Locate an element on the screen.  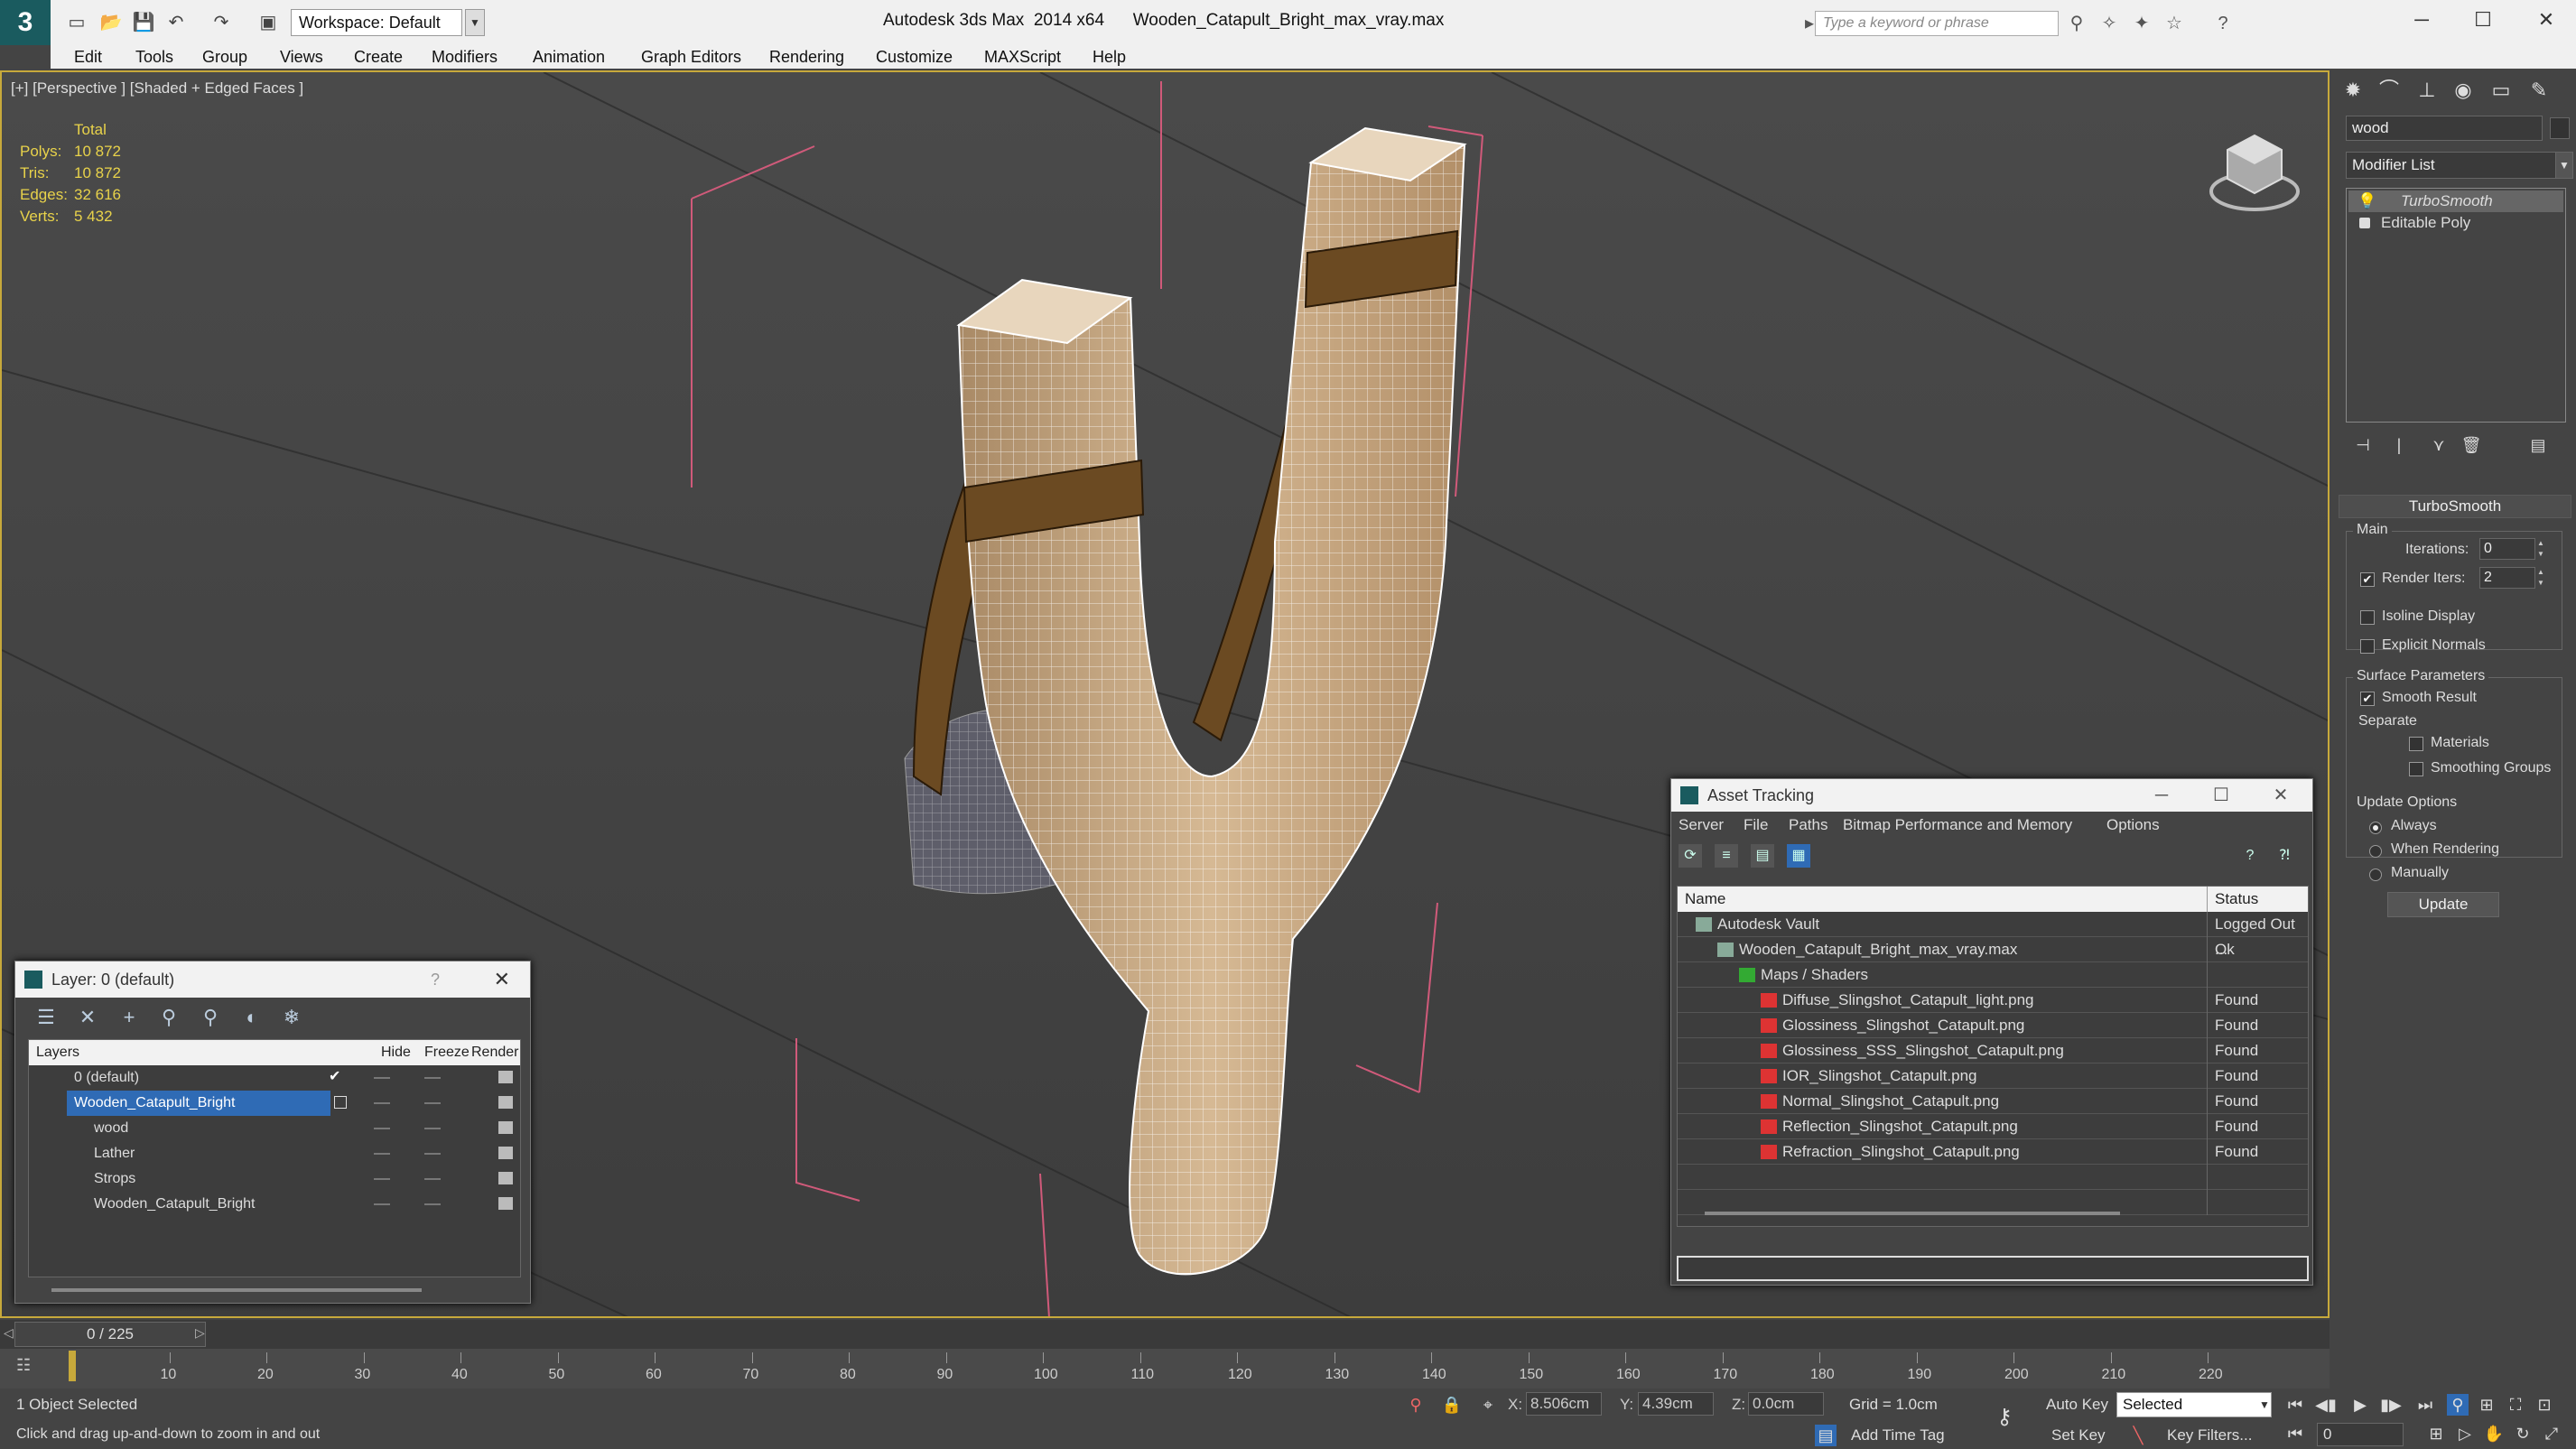
add-to-layer-icon: + is located at coordinates (129, 1017).